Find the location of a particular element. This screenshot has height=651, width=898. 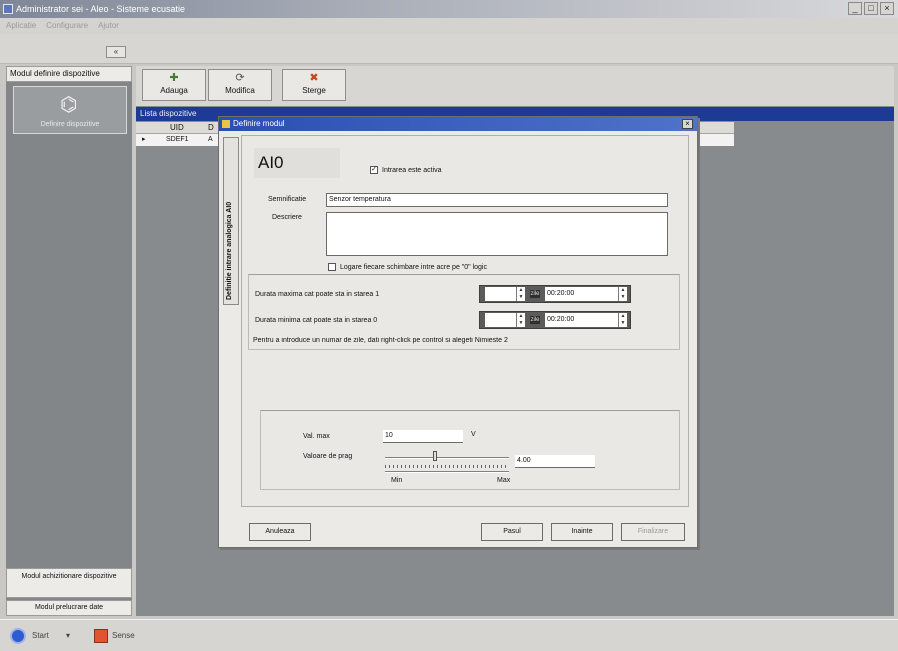

window-controls: _ □ × is located at coordinates (871, 8).